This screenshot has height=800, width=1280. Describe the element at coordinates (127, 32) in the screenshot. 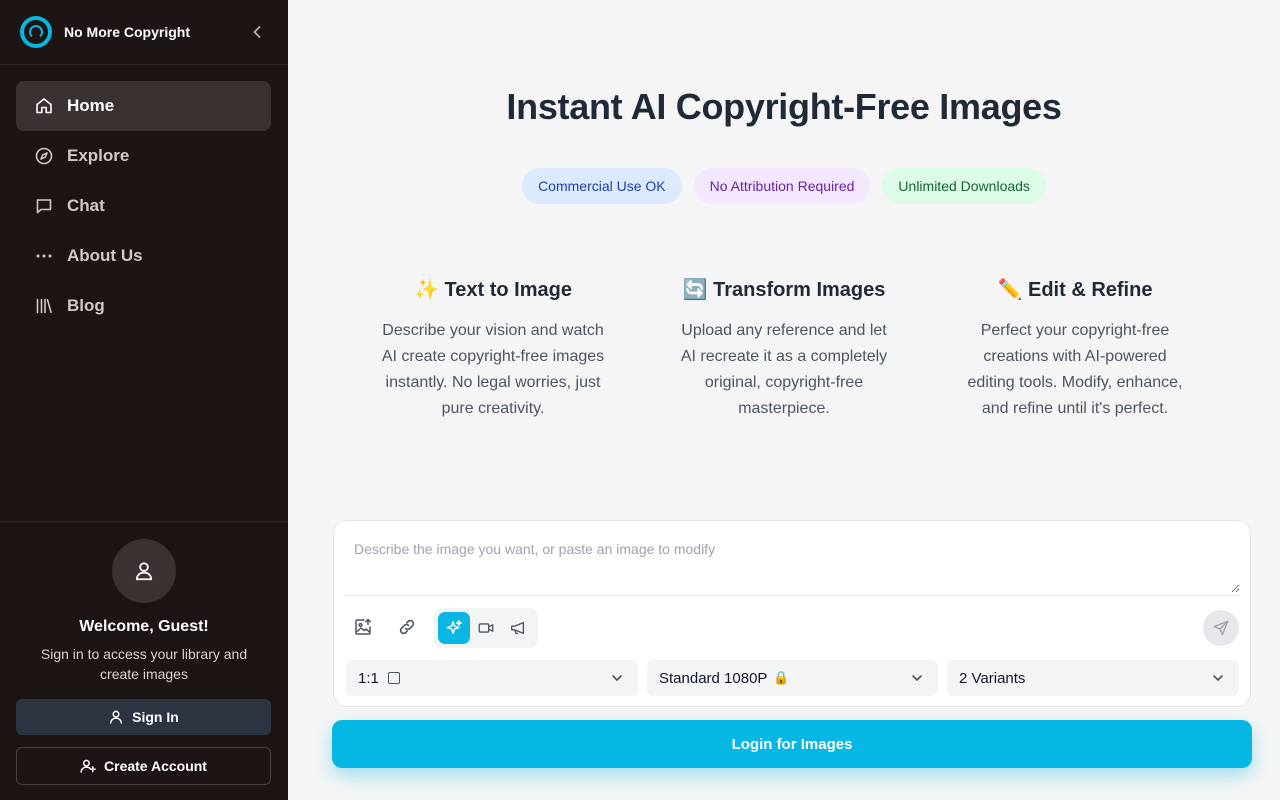

I see `brand-name: No More Copyright` at that location.